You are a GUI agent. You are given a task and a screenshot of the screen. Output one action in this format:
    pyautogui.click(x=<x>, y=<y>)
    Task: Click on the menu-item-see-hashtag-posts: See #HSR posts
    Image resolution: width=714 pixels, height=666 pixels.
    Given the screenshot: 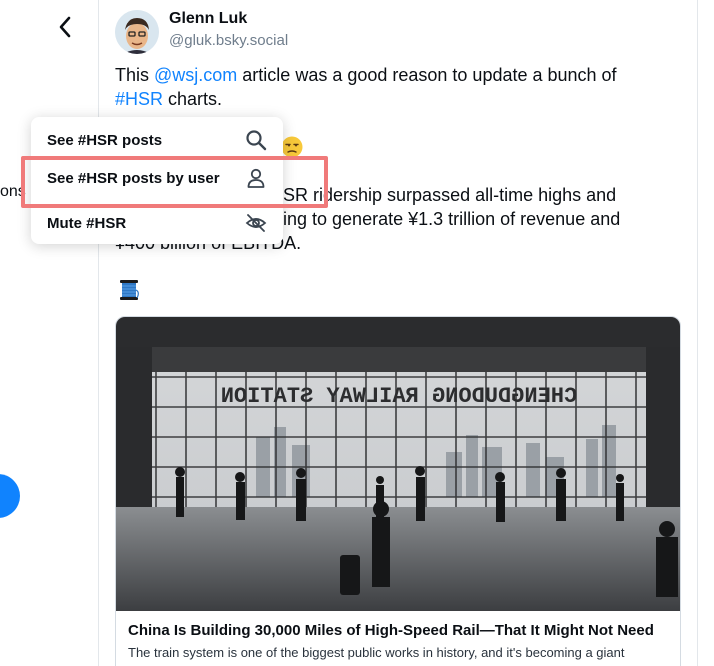 What is the action you would take?
    pyautogui.click(x=157, y=140)
    